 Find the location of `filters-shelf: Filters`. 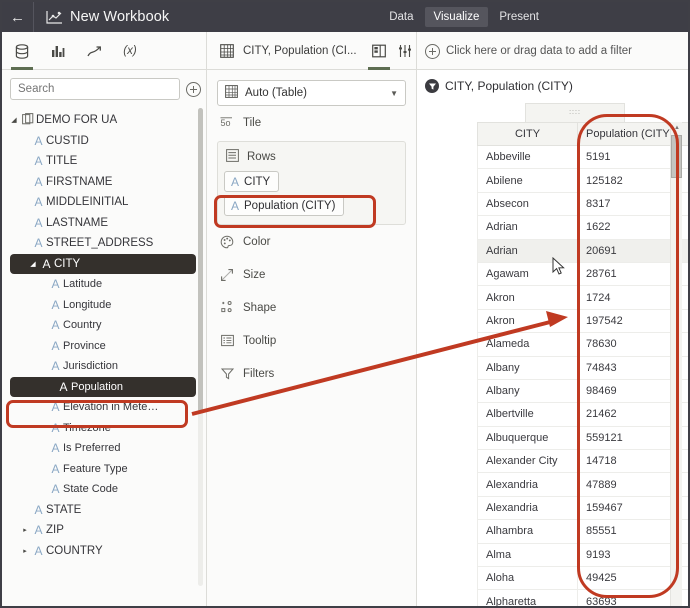

filters-shelf: Filters is located at coordinates (311, 373).